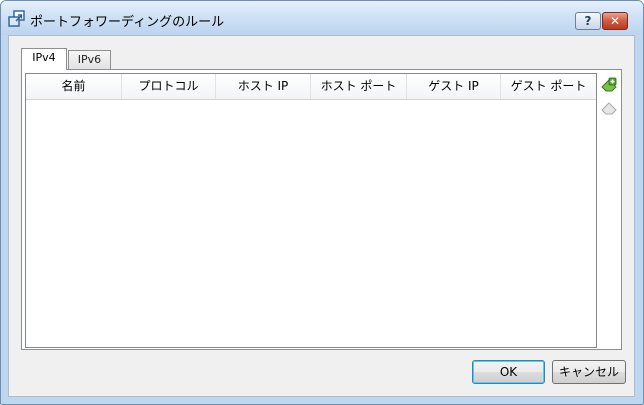 Image resolution: width=644 pixels, height=405 pixels. What do you see at coordinates (44, 59) in the screenshot?
I see `tab-ipv4: IPv4` at bounding box center [44, 59].